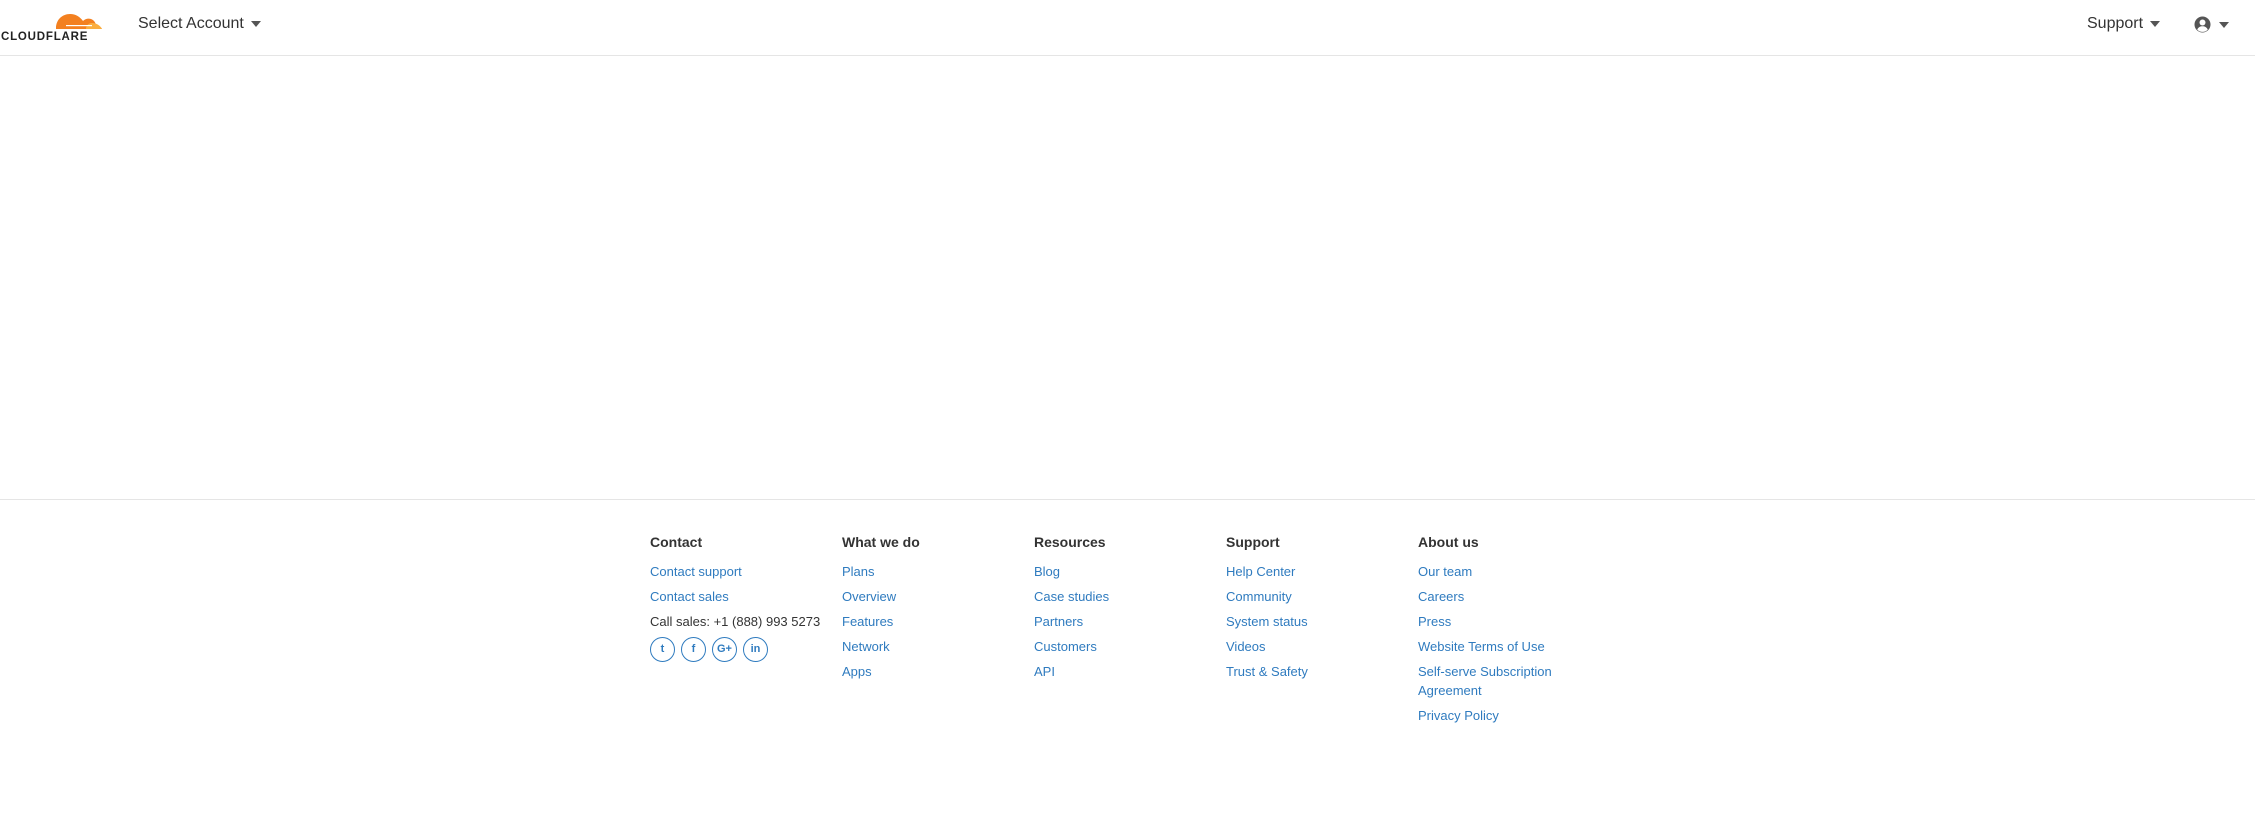  What do you see at coordinates (2202, 24) in the screenshot?
I see `user-avatar-icon` at bounding box center [2202, 24].